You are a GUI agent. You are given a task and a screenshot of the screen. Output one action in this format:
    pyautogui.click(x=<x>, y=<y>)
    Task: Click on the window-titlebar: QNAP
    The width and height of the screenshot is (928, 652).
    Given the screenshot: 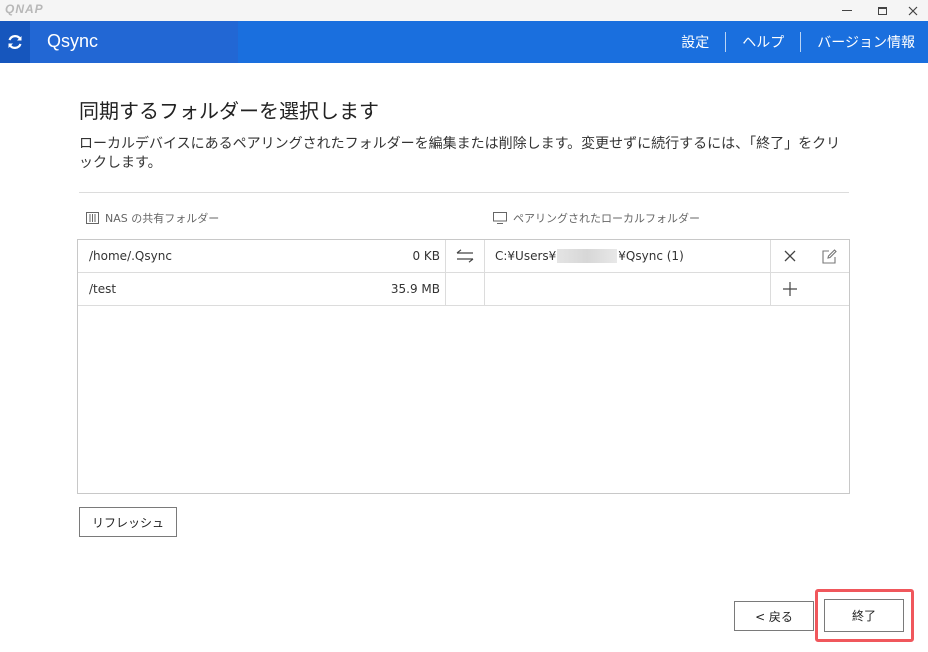 What is the action you would take?
    pyautogui.click(x=464, y=10)
    